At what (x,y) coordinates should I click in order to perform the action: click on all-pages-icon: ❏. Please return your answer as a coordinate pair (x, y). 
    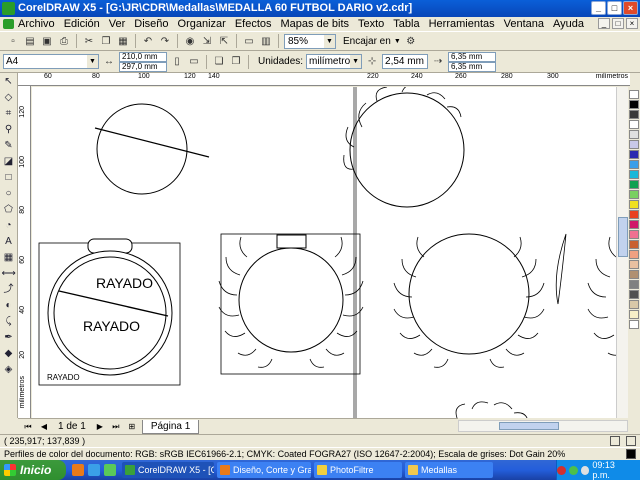
    Looking at the image, I should click on (219, 62).